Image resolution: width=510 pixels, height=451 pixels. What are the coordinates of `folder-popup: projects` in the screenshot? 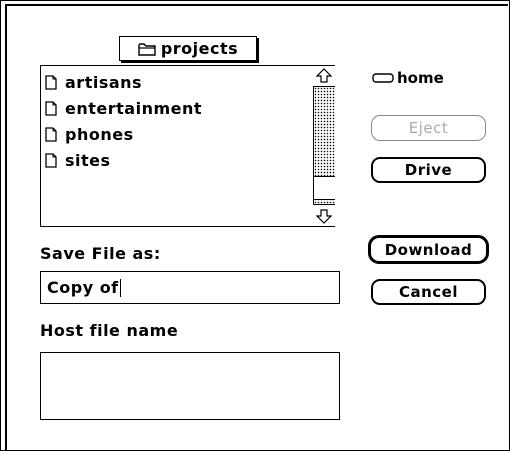 It's located at (188, 48).